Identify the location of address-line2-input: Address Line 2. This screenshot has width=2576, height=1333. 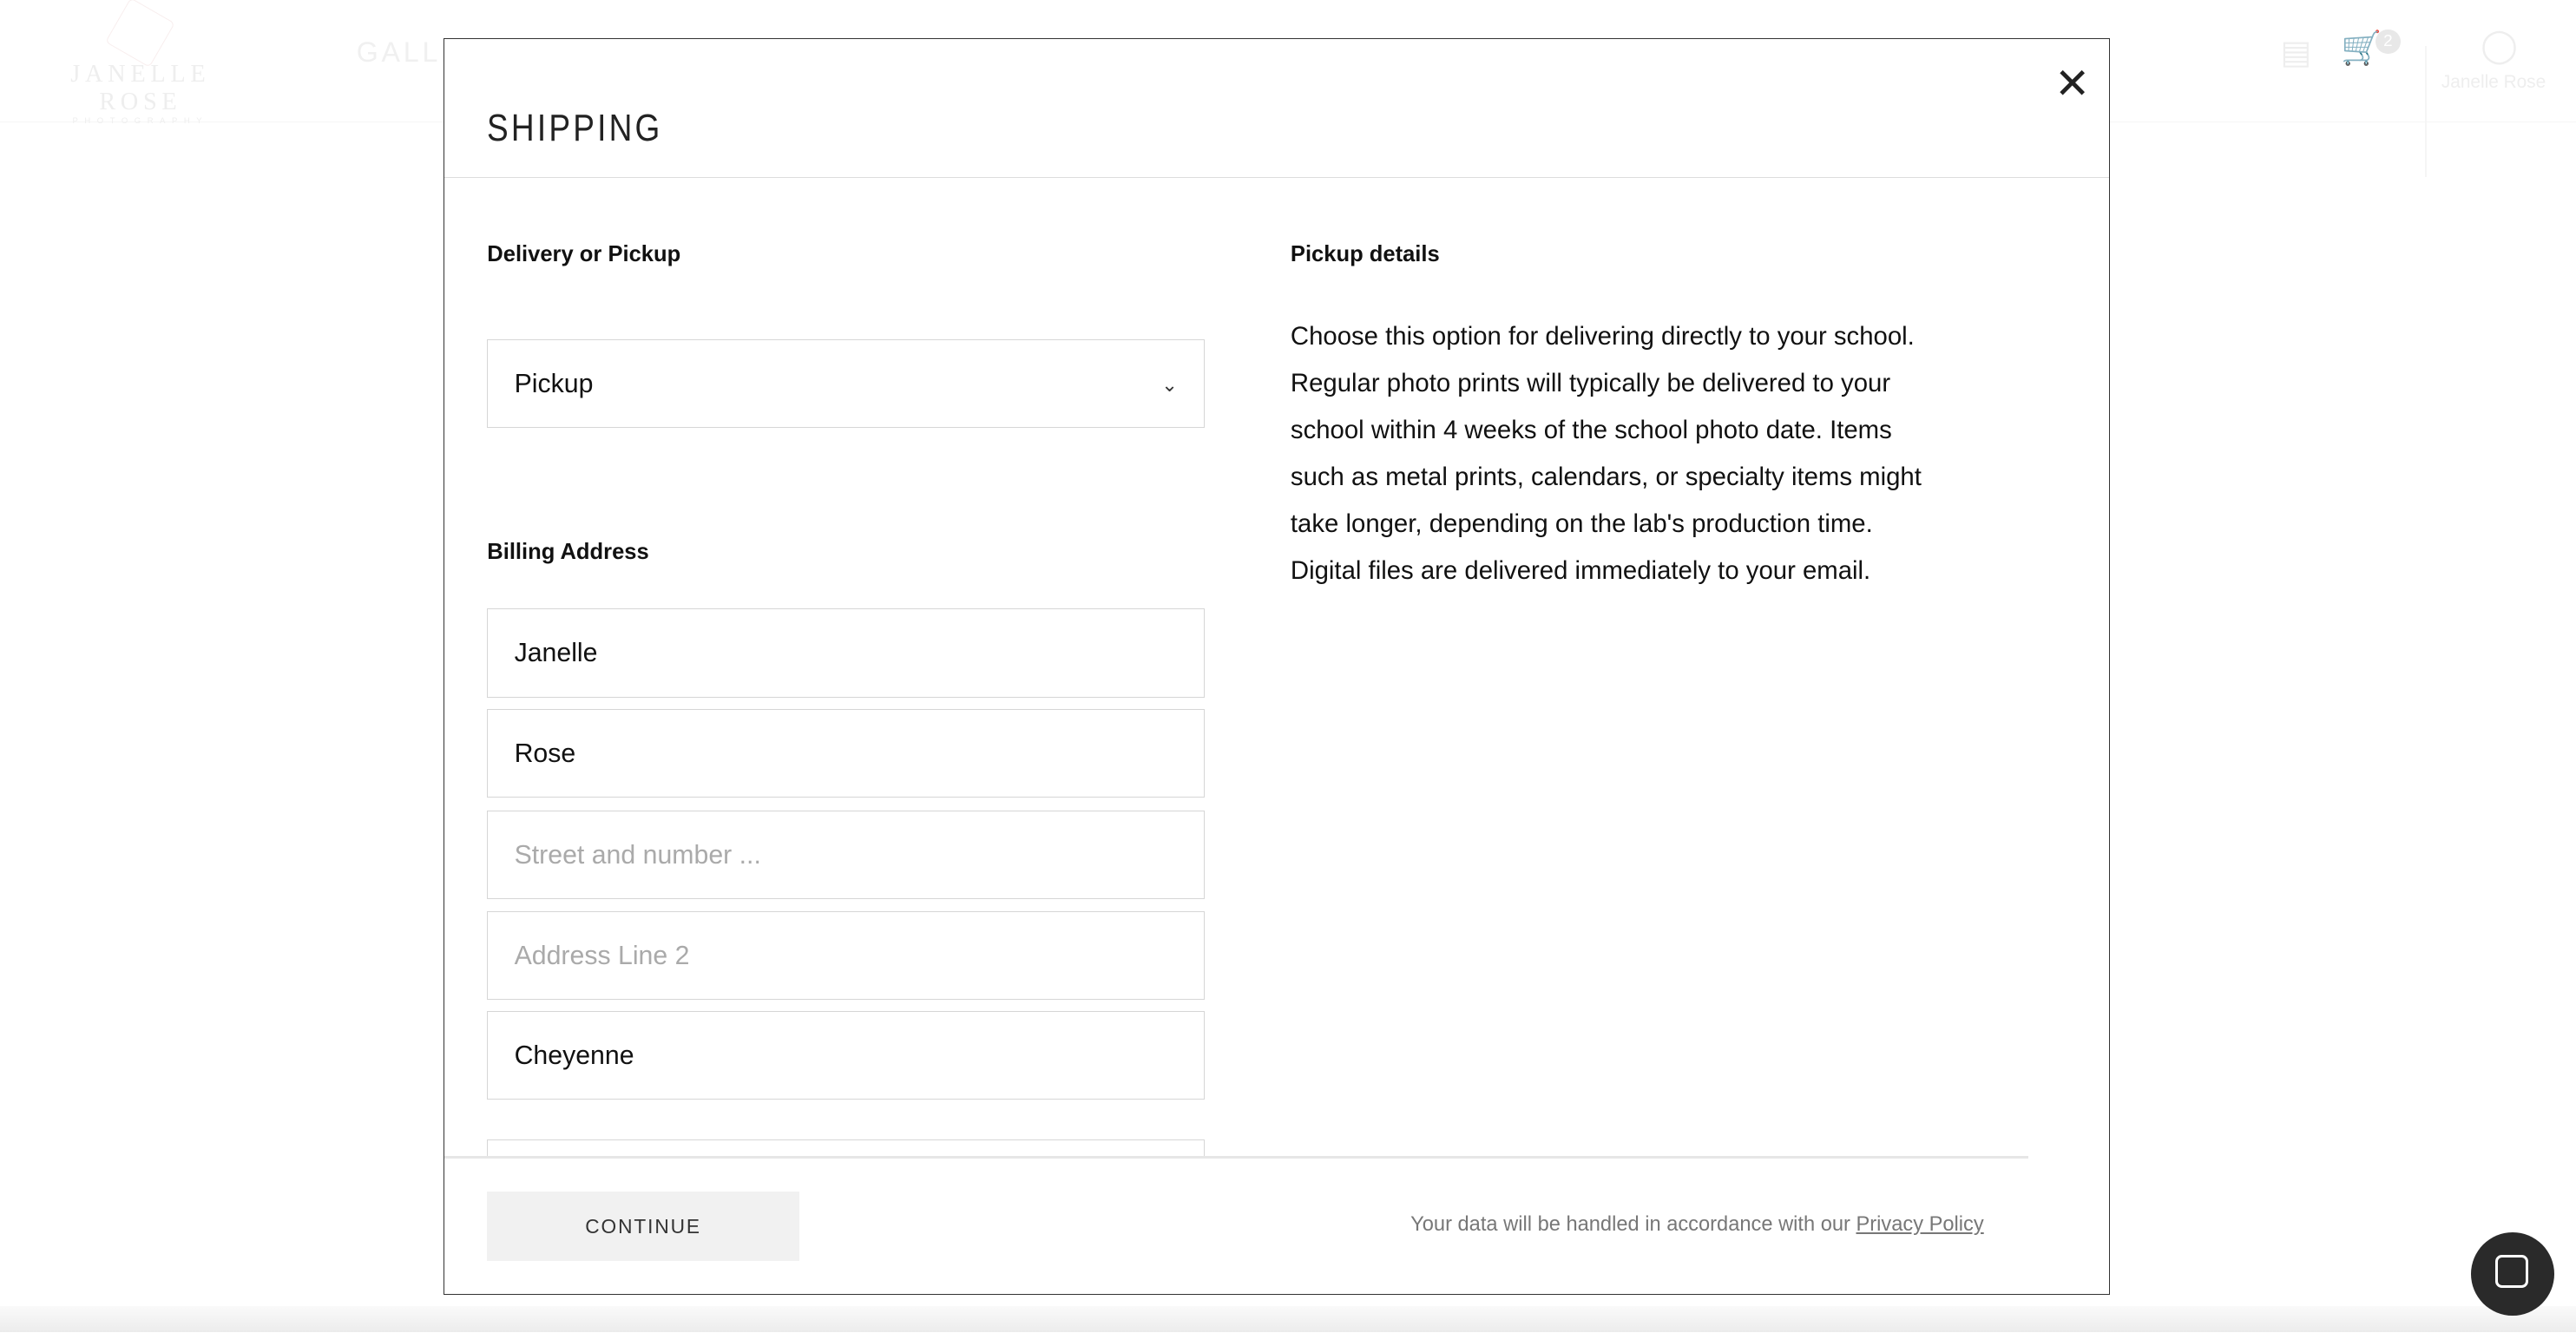
(846, 955).